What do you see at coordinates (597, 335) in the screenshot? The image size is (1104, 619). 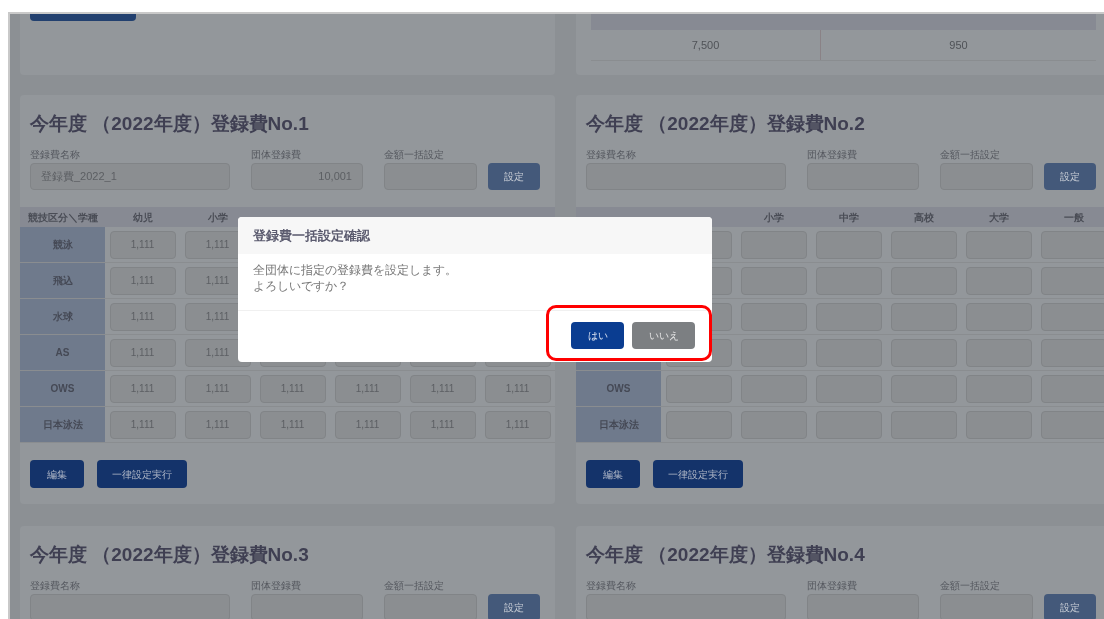 I see `yes-button: はい` at bounding box center [597, 335].